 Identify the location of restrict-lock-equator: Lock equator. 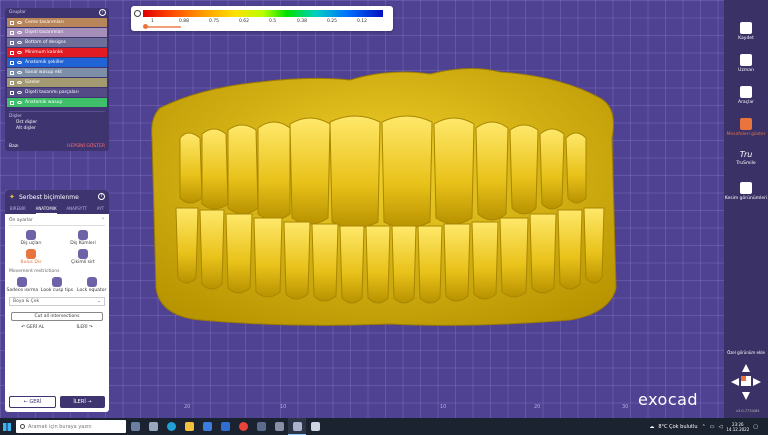
(91, 285).